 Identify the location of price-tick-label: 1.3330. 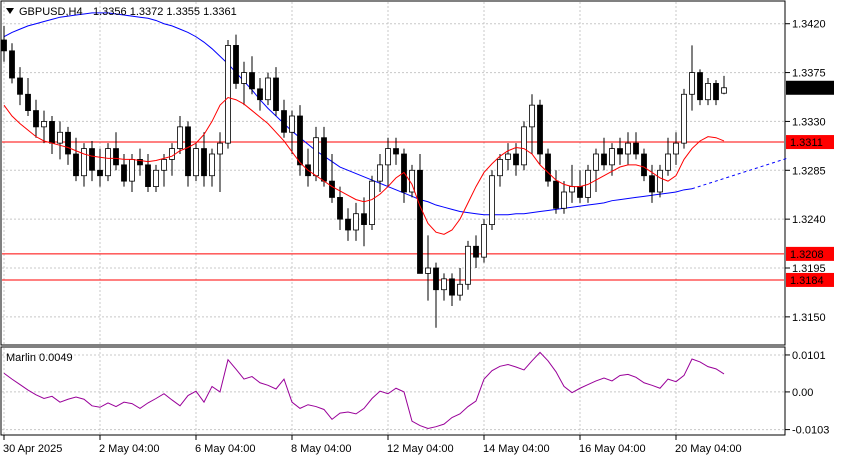
(809, 122).